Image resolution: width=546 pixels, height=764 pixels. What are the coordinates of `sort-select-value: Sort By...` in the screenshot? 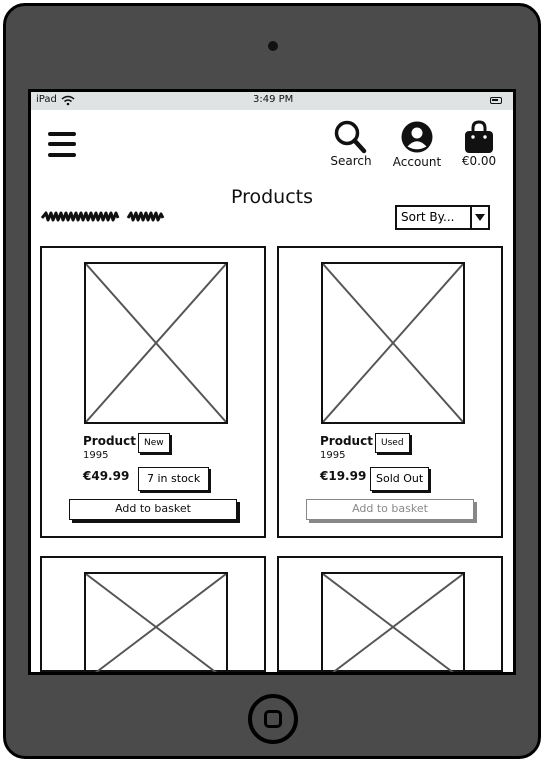 It's located at (428, 217).